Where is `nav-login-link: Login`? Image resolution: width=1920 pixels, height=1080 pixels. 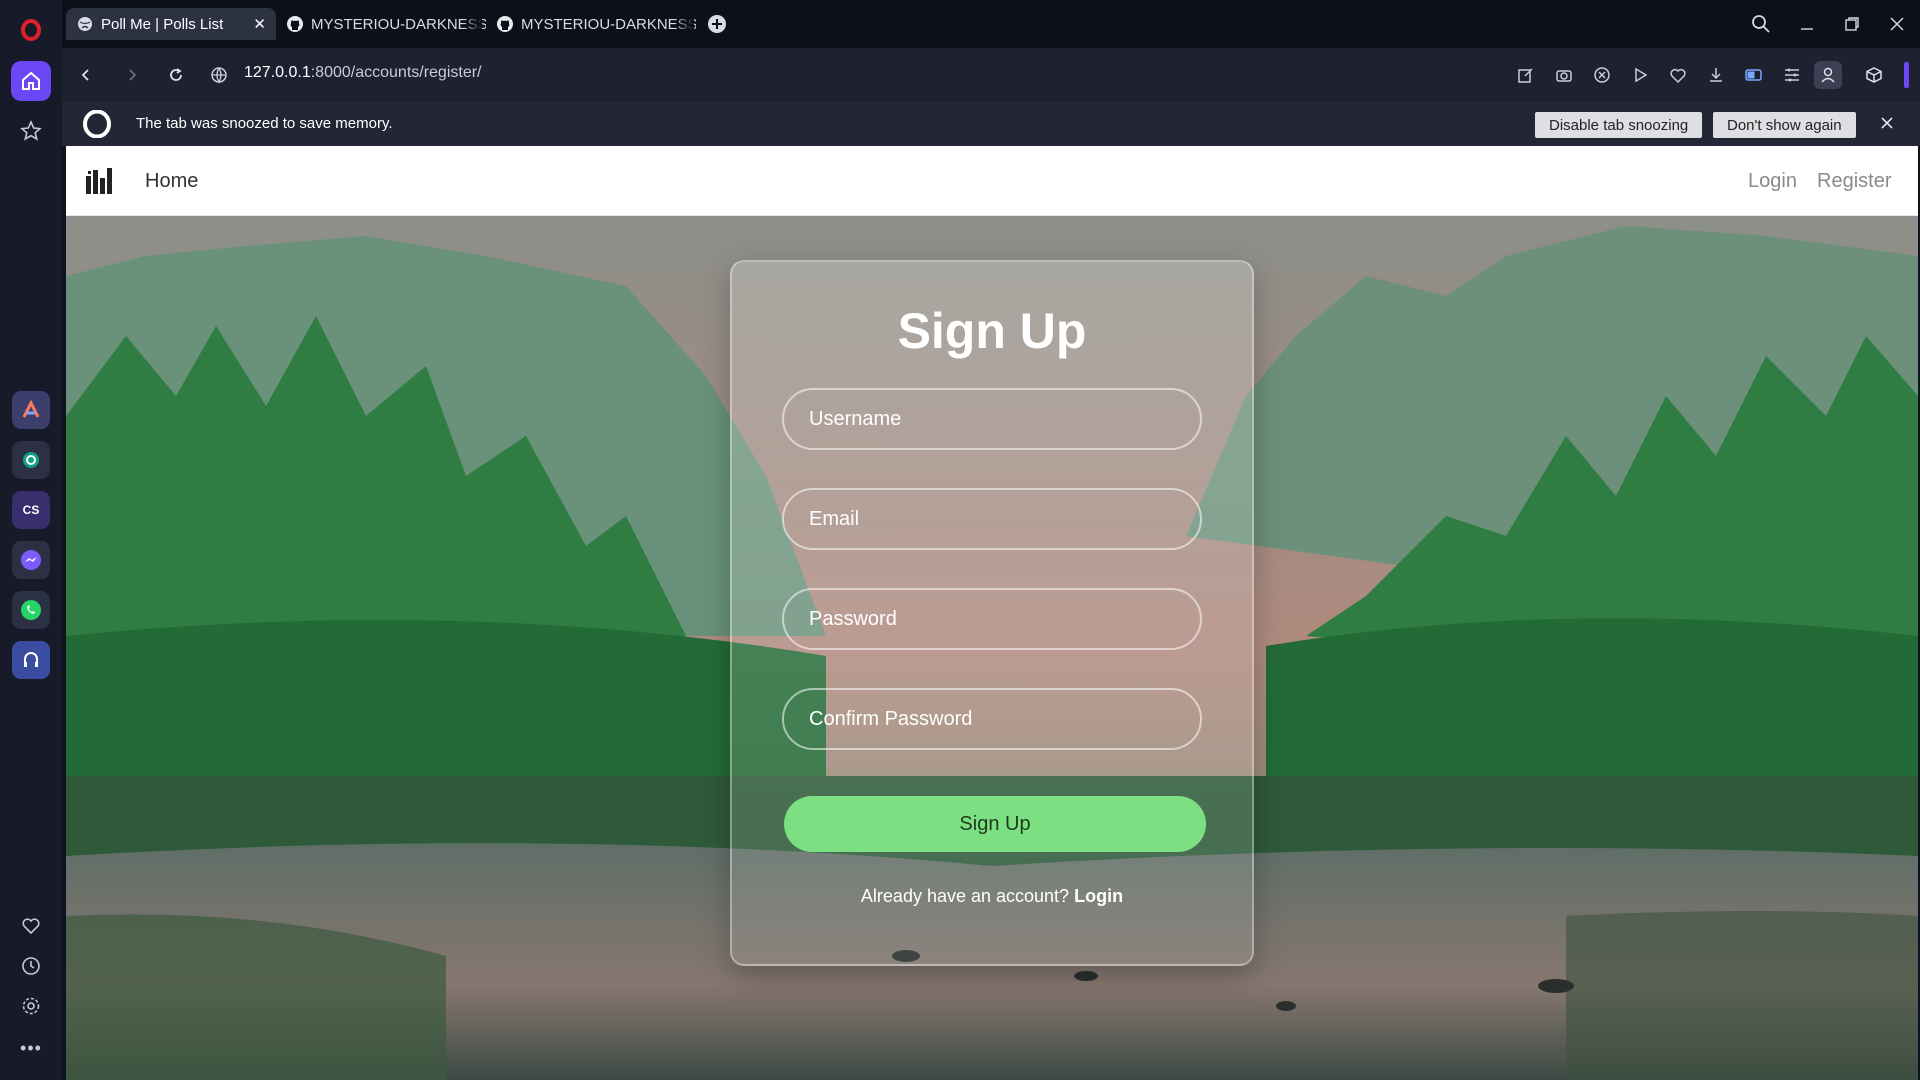
nav-login-link: Login is located at coordinates (1772, 181).